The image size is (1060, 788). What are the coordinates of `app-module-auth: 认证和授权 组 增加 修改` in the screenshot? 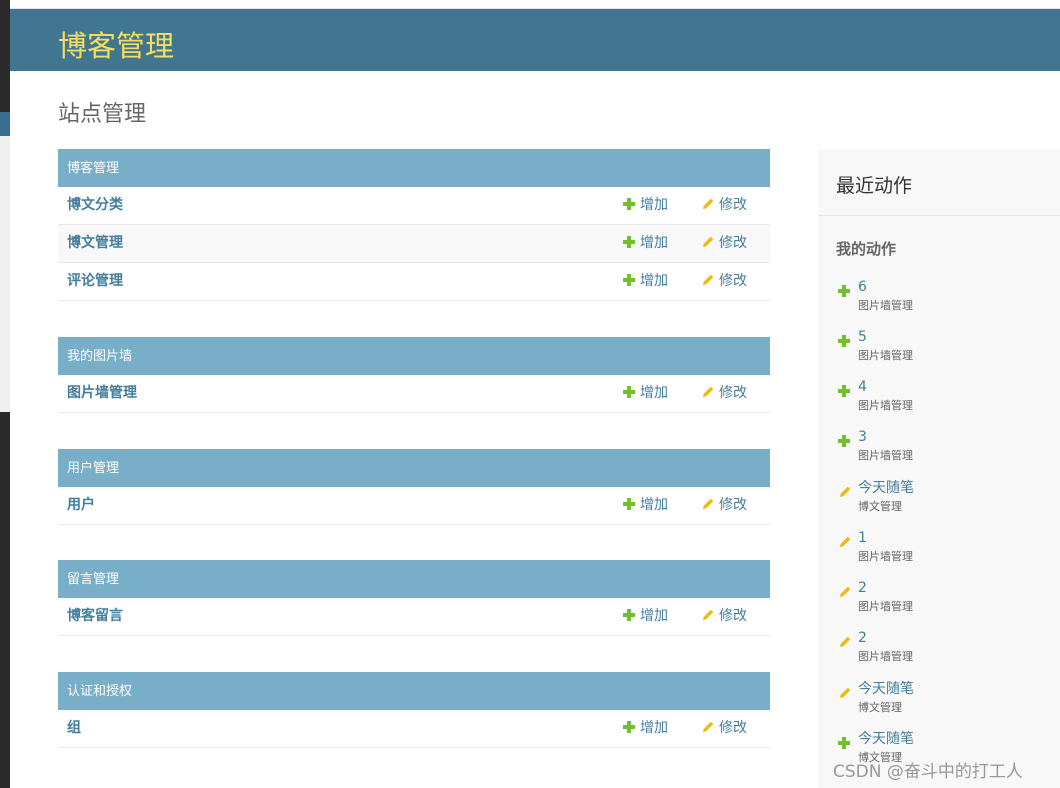 It's located at (414, 710).